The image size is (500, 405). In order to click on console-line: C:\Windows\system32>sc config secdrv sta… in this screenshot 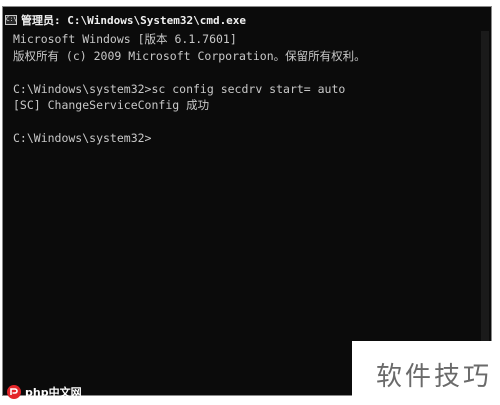, I will do `click(179, 88)`.